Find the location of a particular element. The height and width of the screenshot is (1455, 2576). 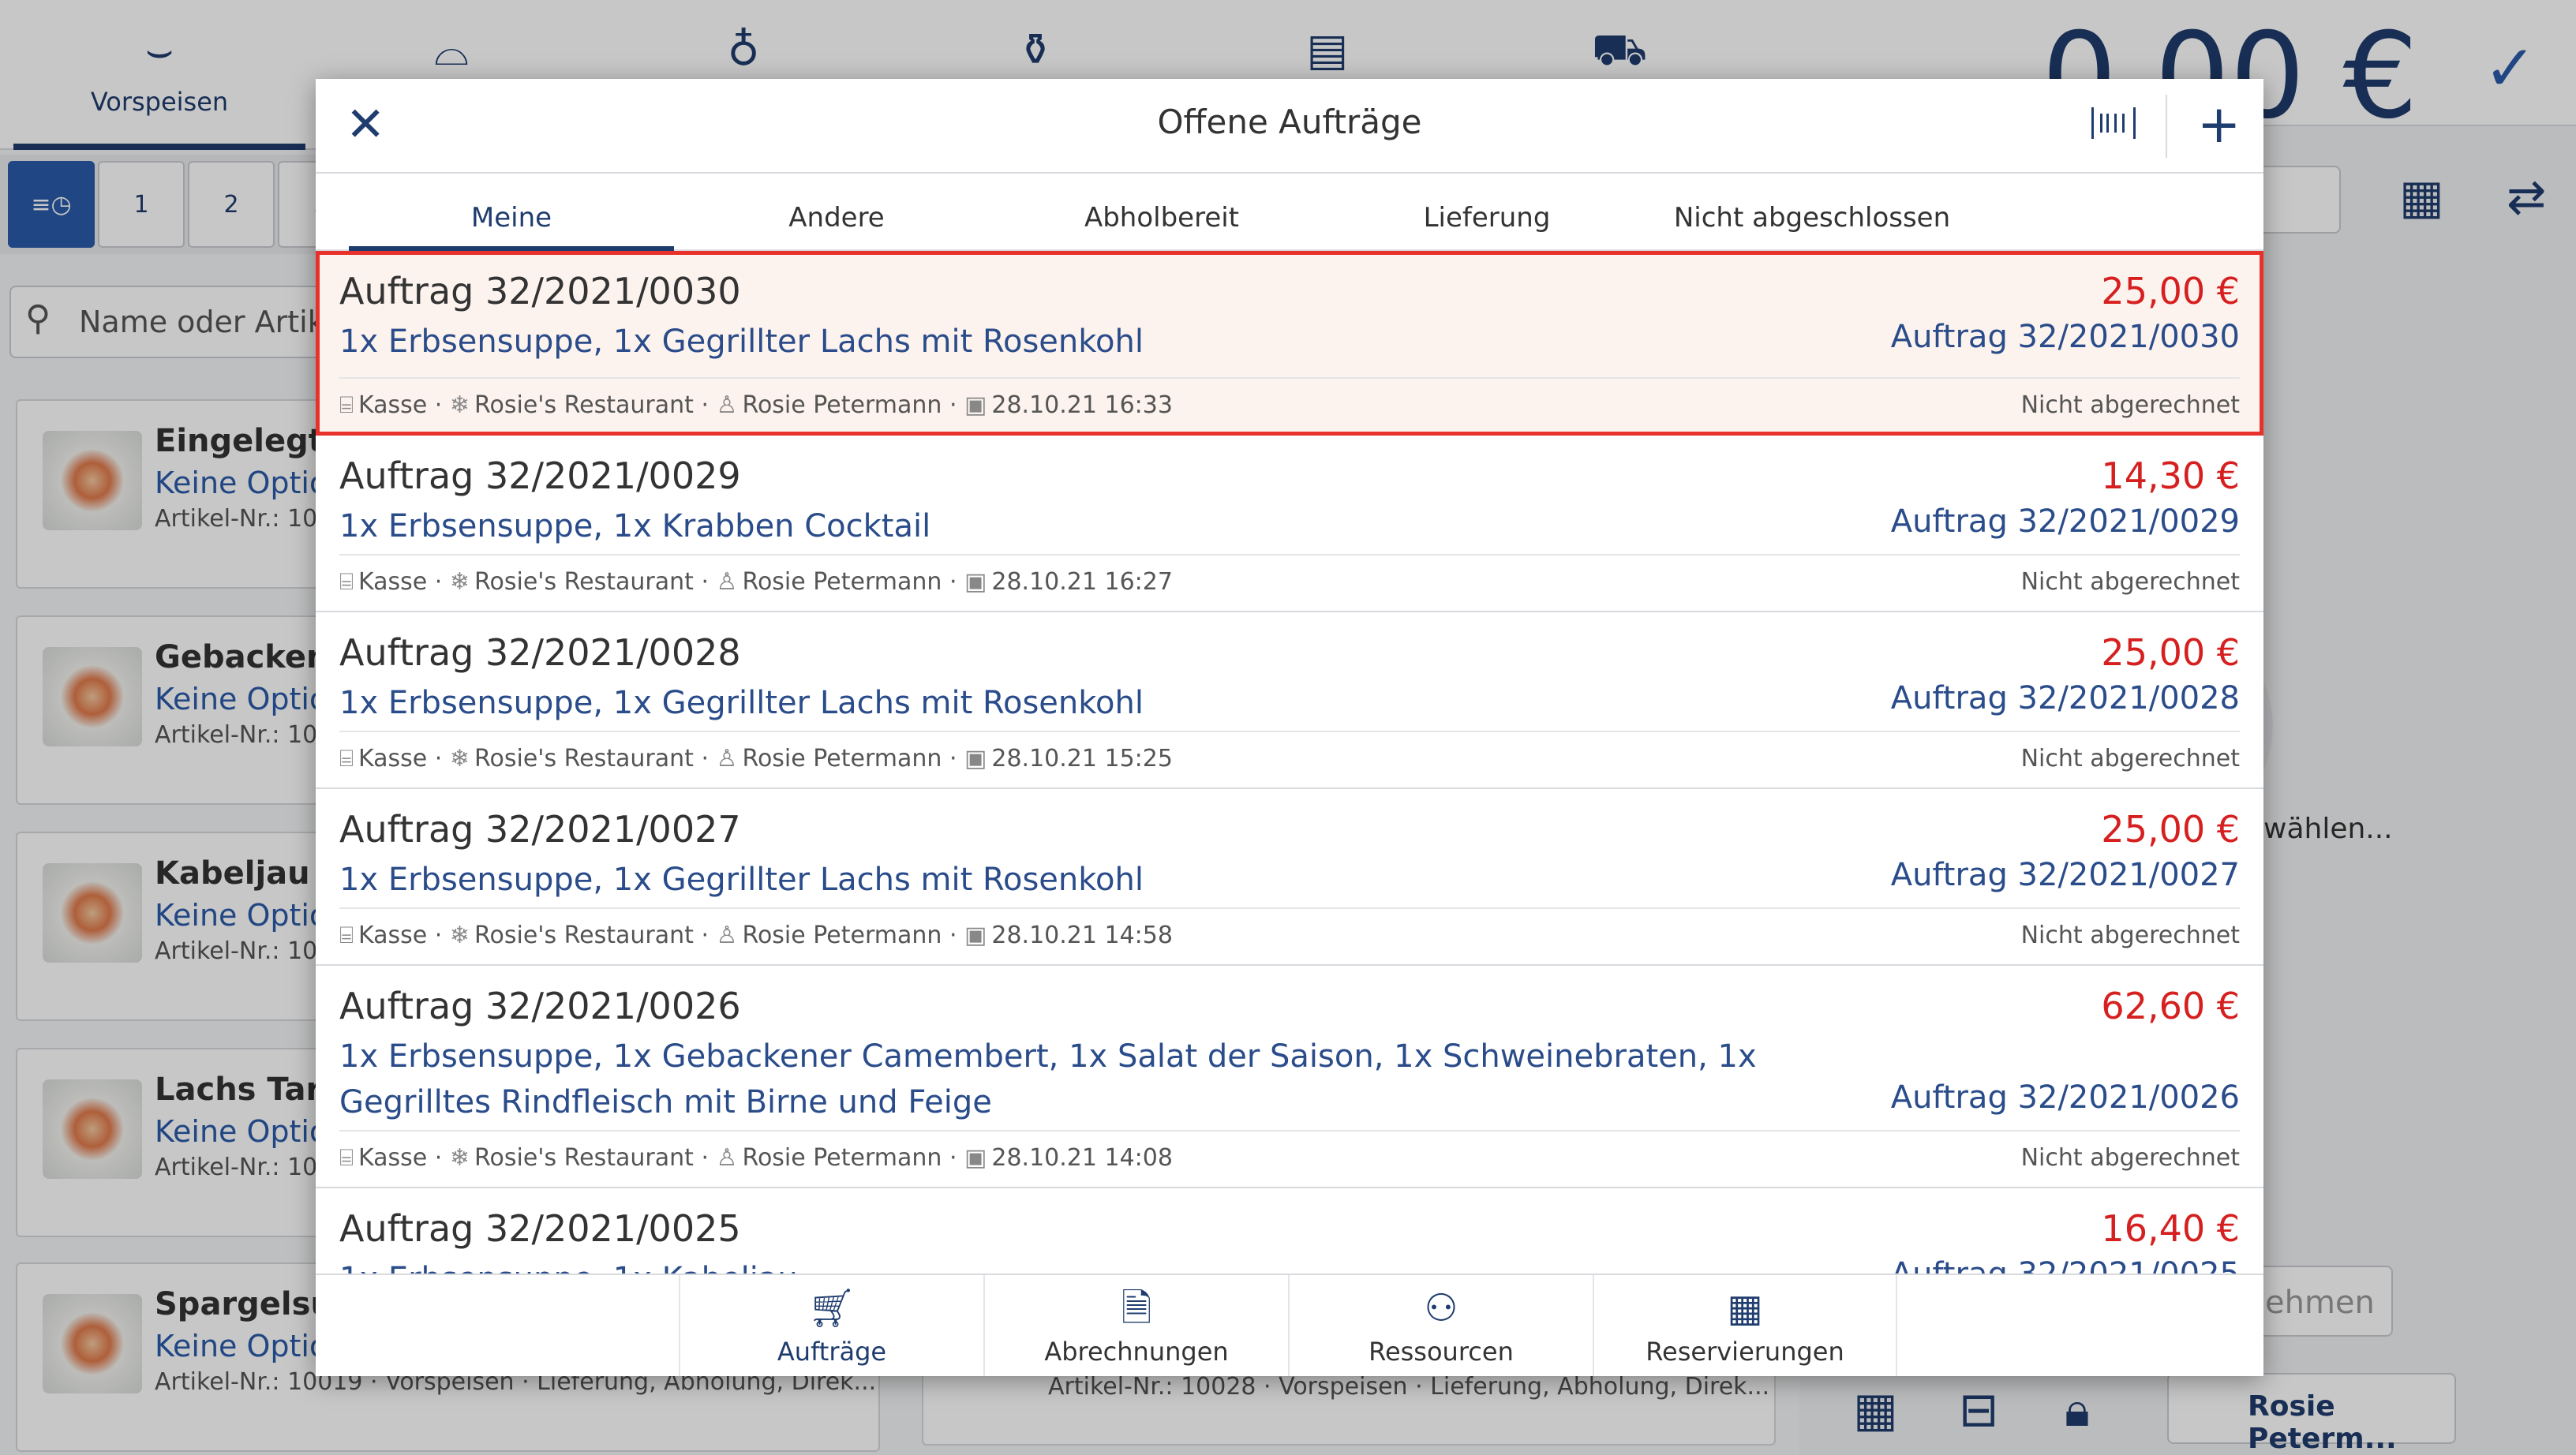

tab-abholbereit: Abholbereit is located at coordinates (1161, 212).